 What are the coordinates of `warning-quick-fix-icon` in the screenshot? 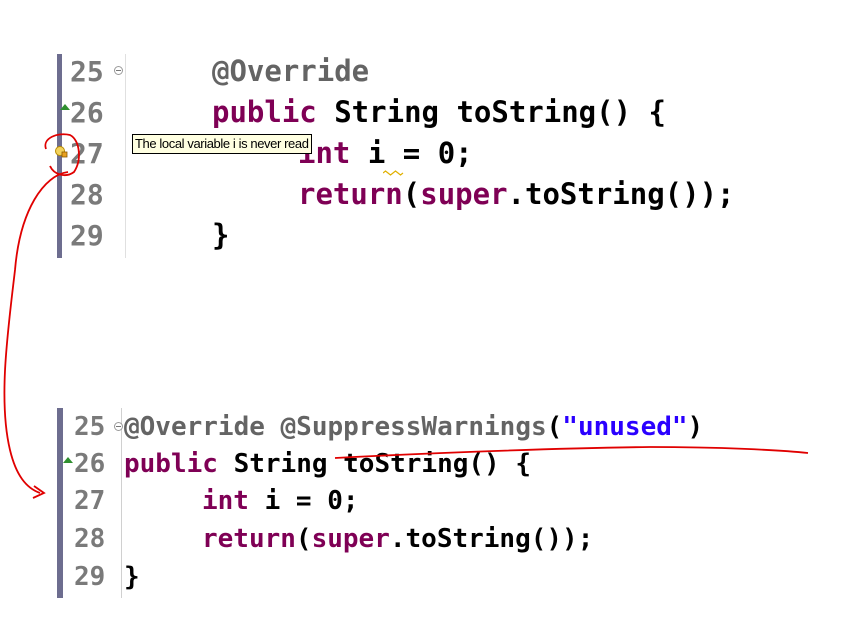 It's located at (61, 151).